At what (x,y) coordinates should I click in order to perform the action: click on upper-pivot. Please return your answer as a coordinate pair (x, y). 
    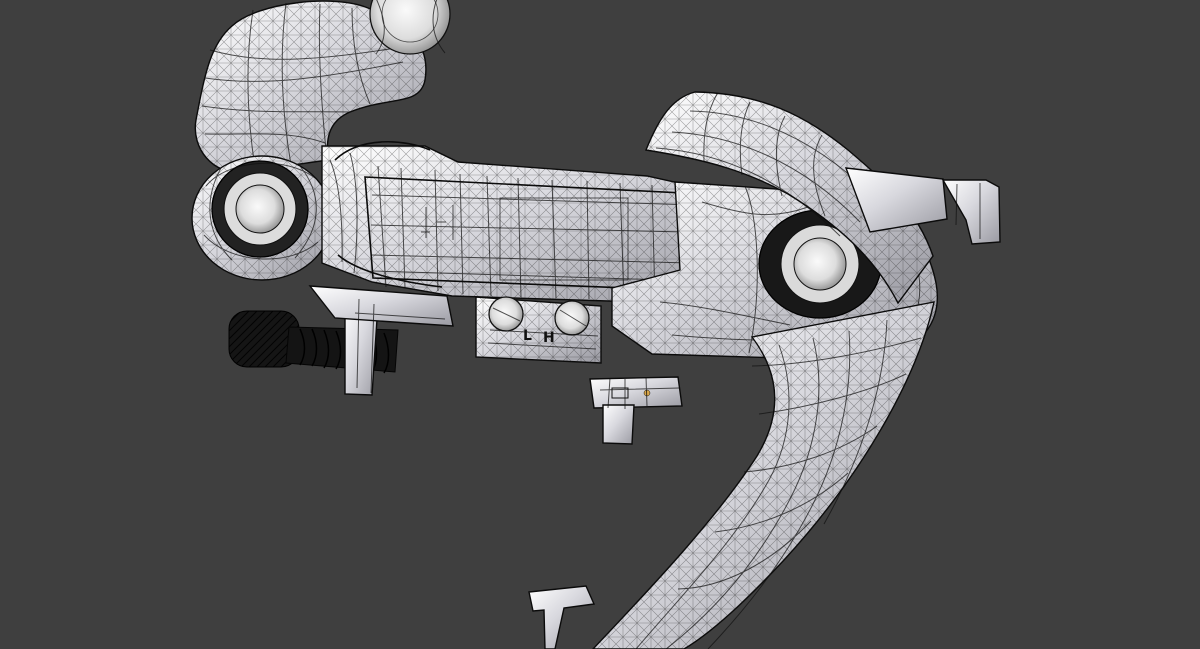
    Looking at the image, I should click on (262, 218).